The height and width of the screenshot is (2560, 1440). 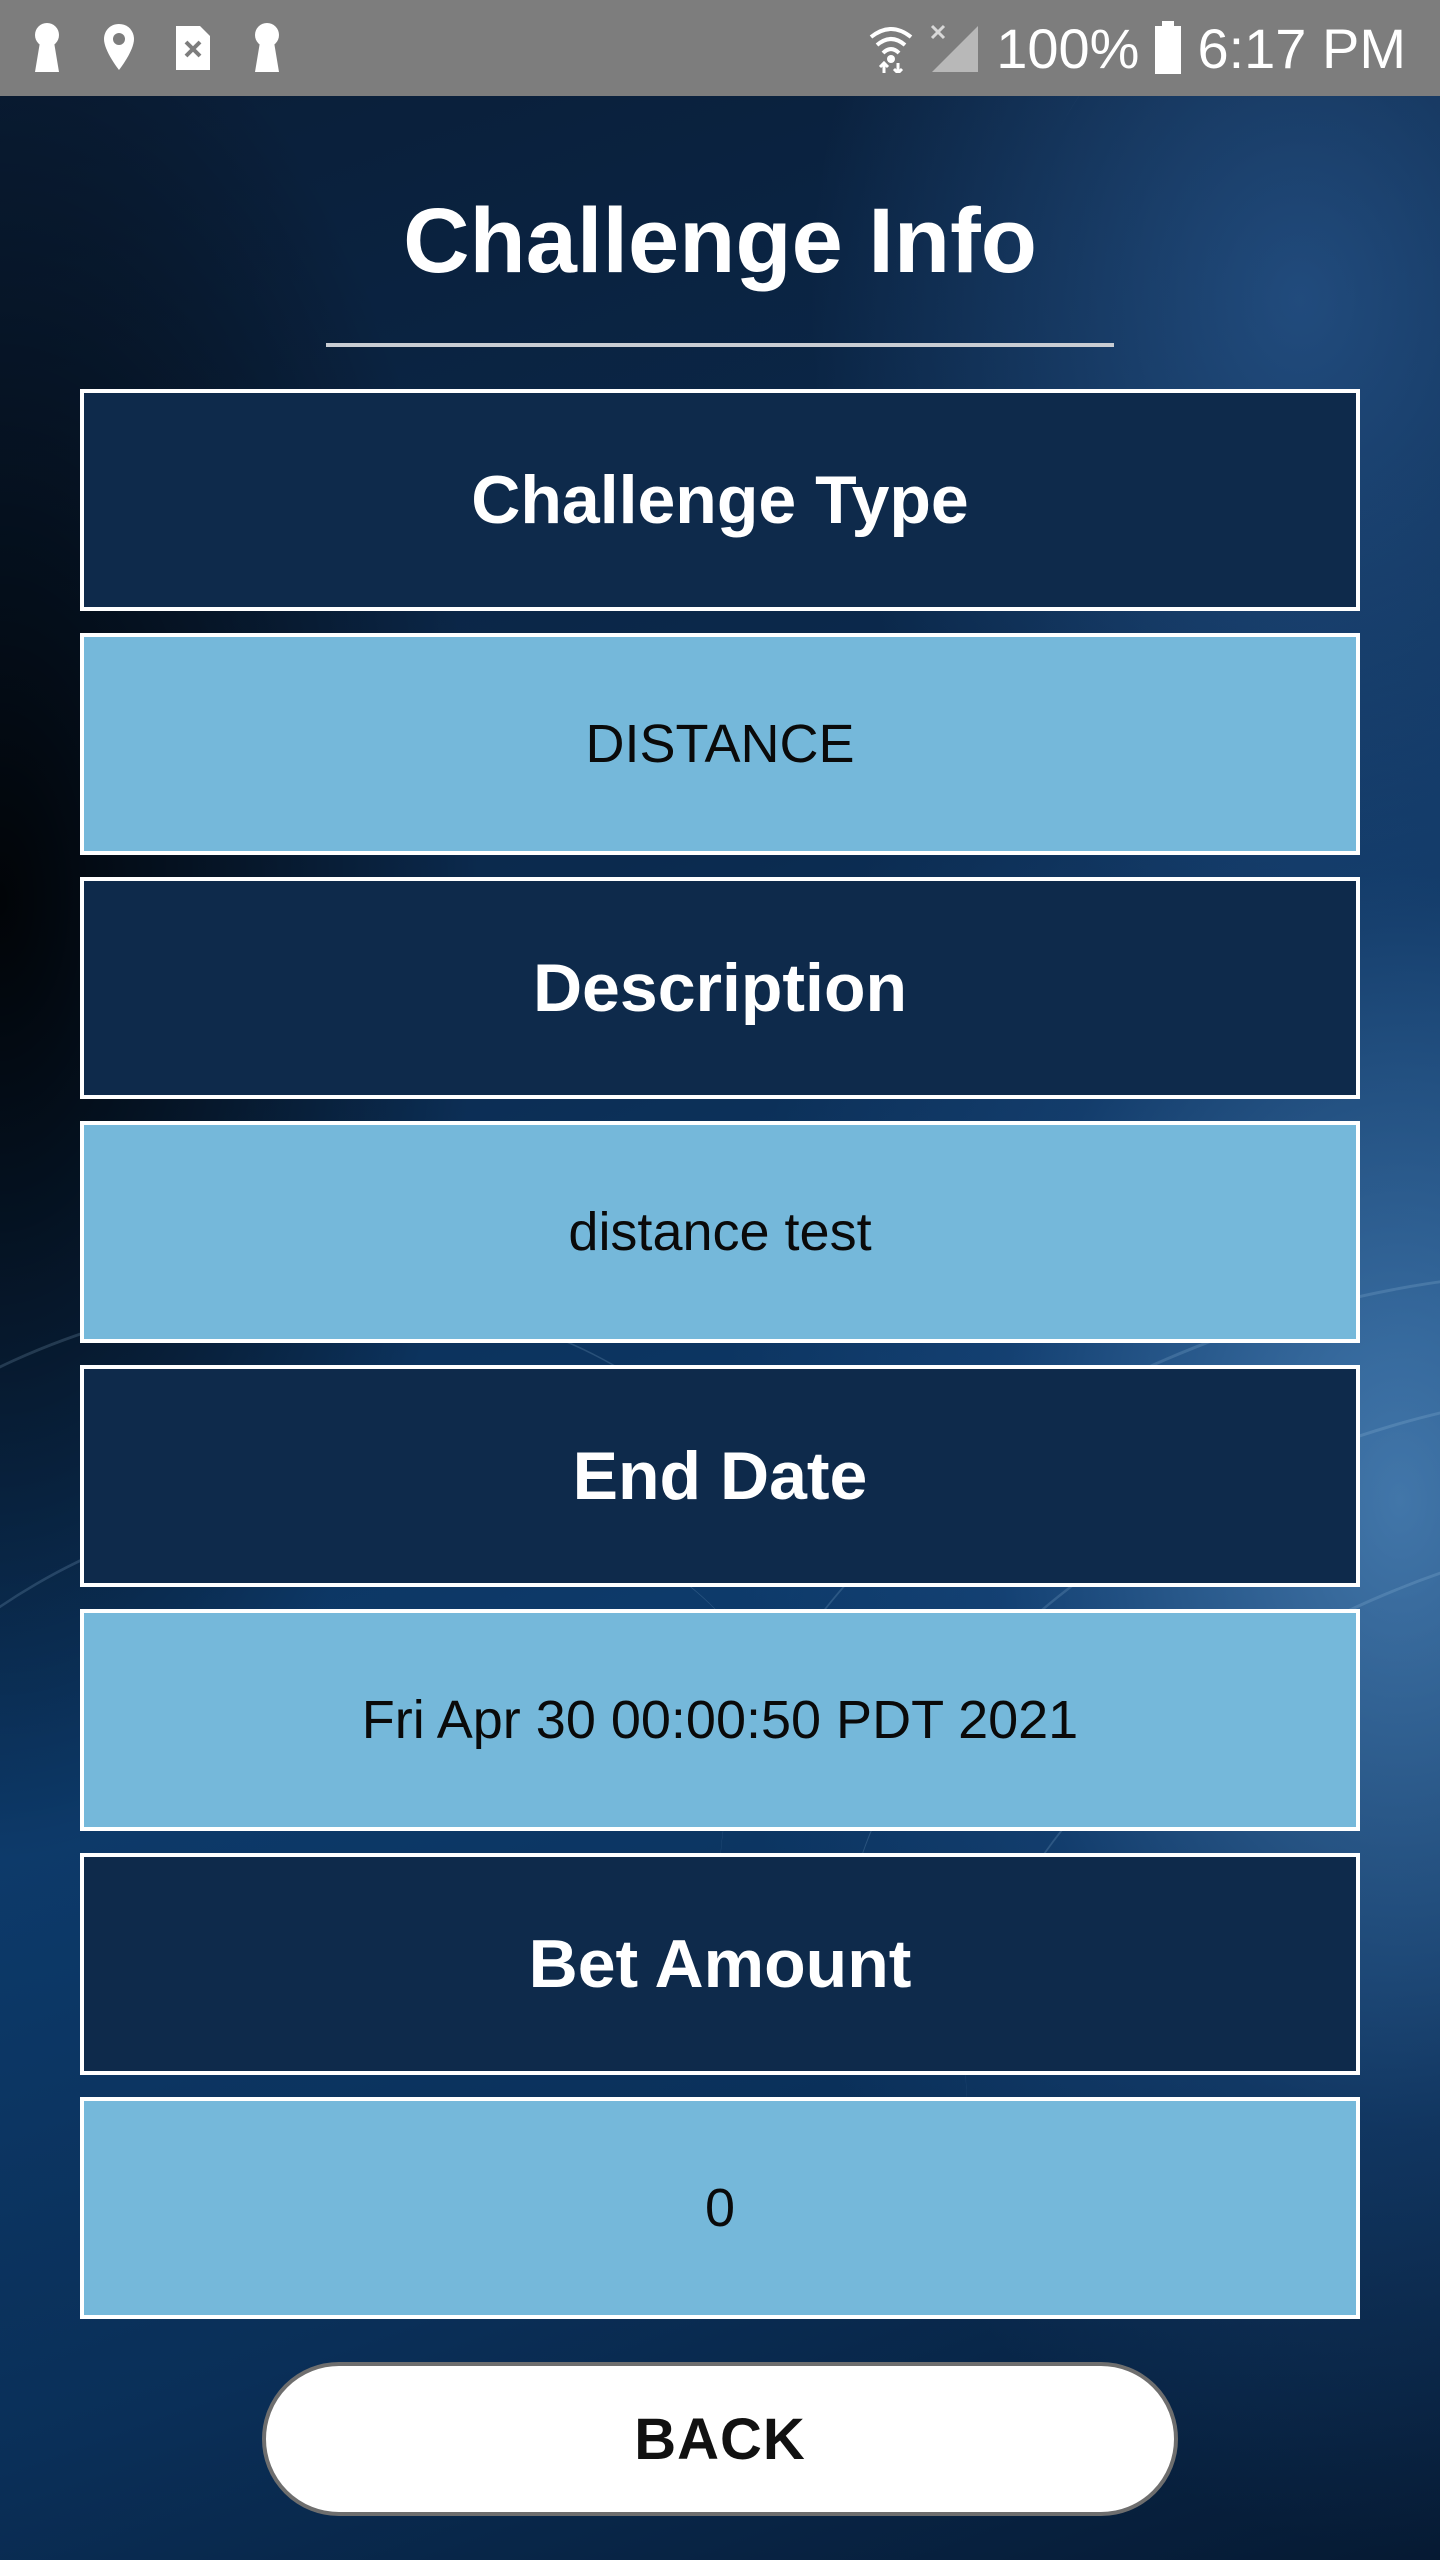 What do you see at coordinates (720, 2439) in the screenshot?
I see `back-button: BACK` at bounding box center [720, 2439].